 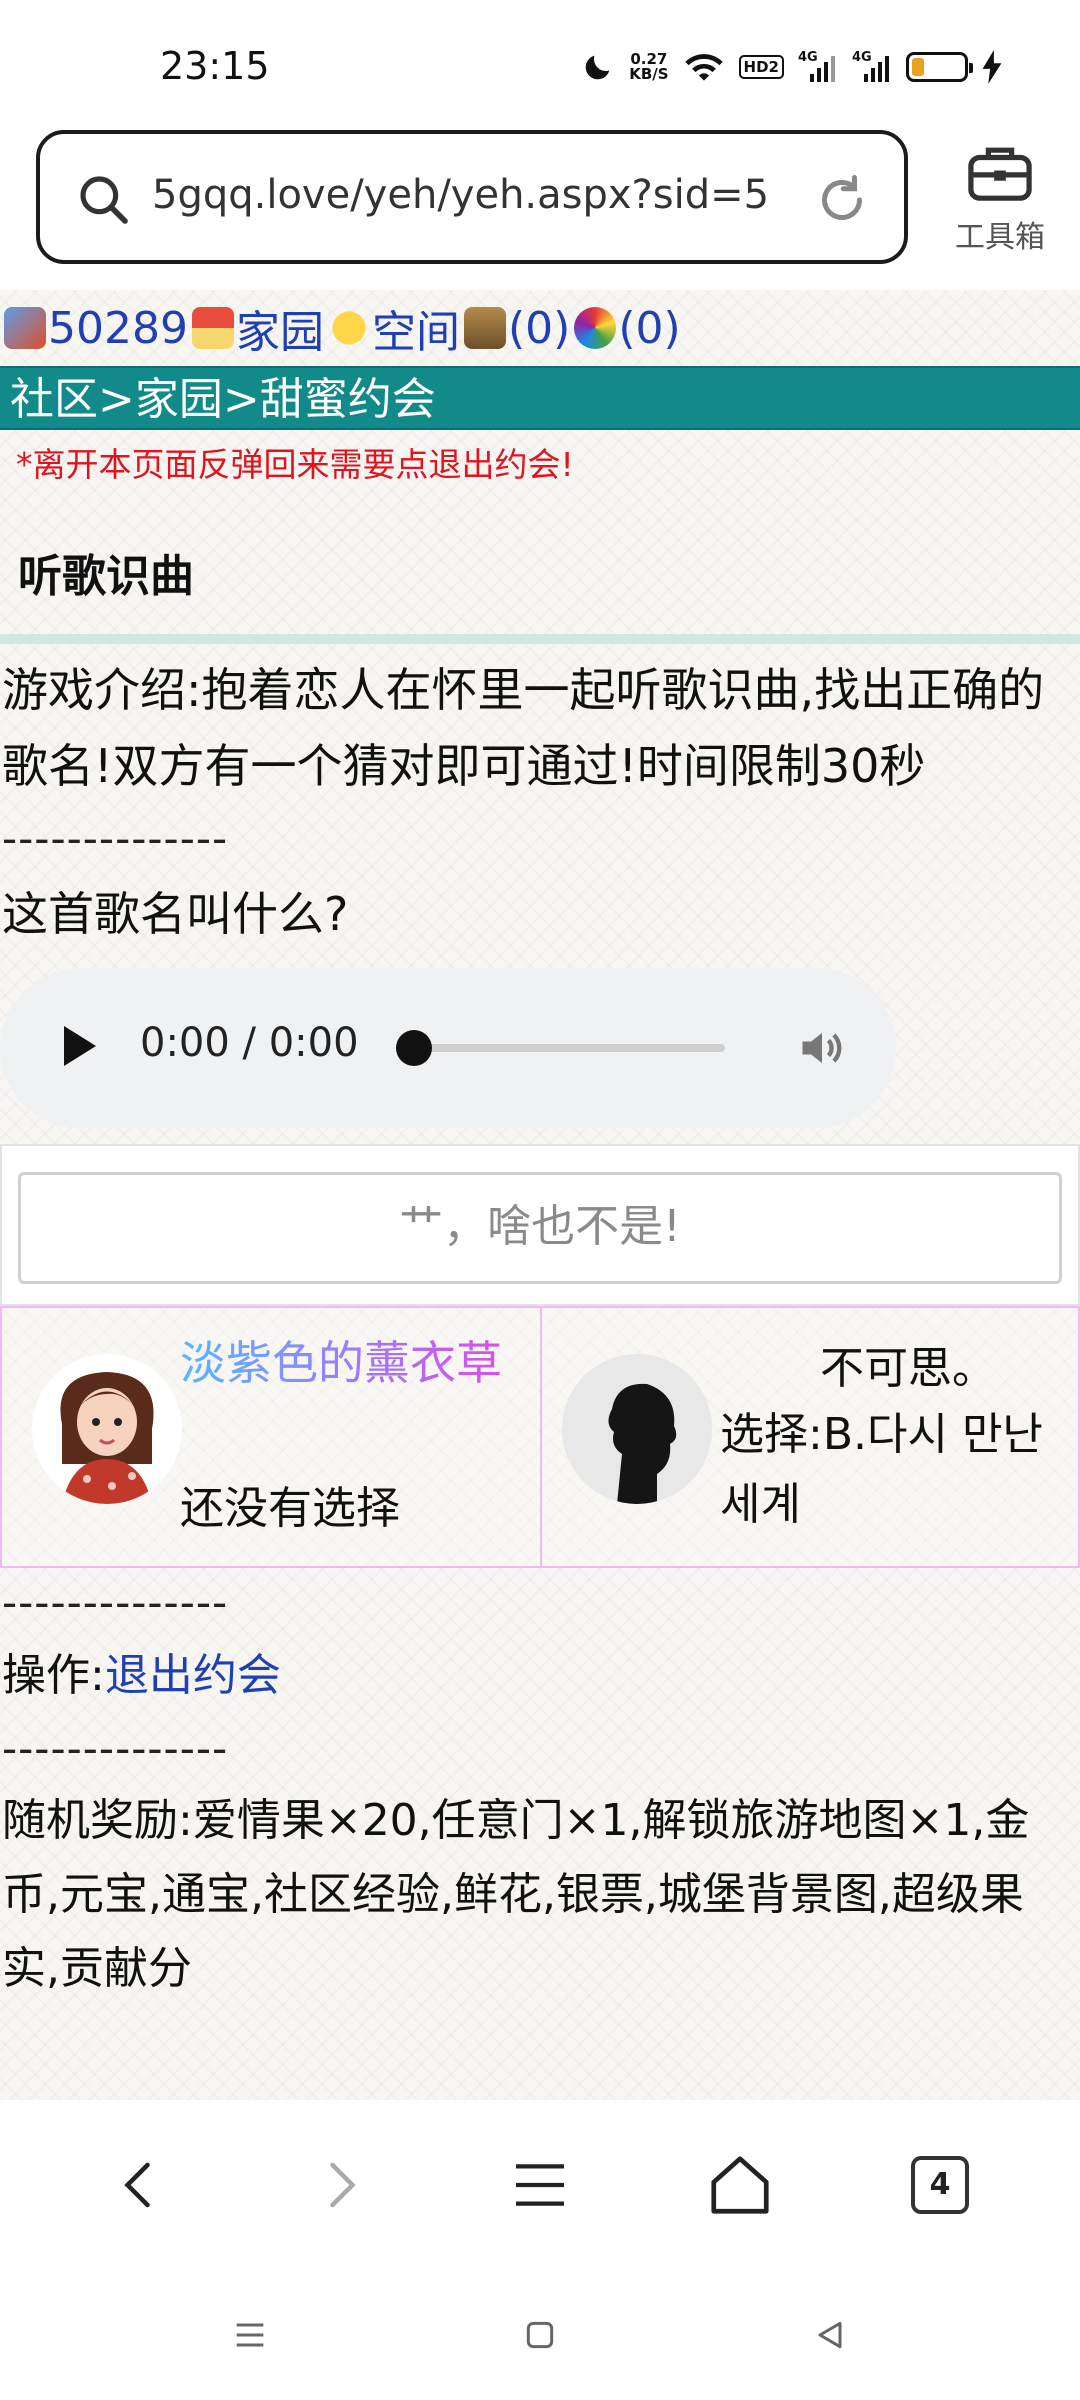 What do you see at coordinates (250, 2335) in the screenshot?
I see `recents-menu-icon` at bounding box center [250, 2335].